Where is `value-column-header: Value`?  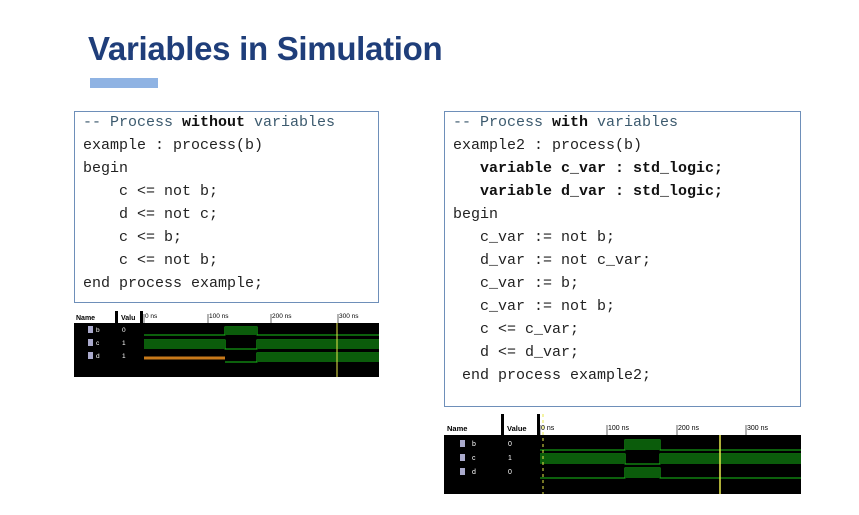
value-column-header: Value is located at coordinates (517, 428).